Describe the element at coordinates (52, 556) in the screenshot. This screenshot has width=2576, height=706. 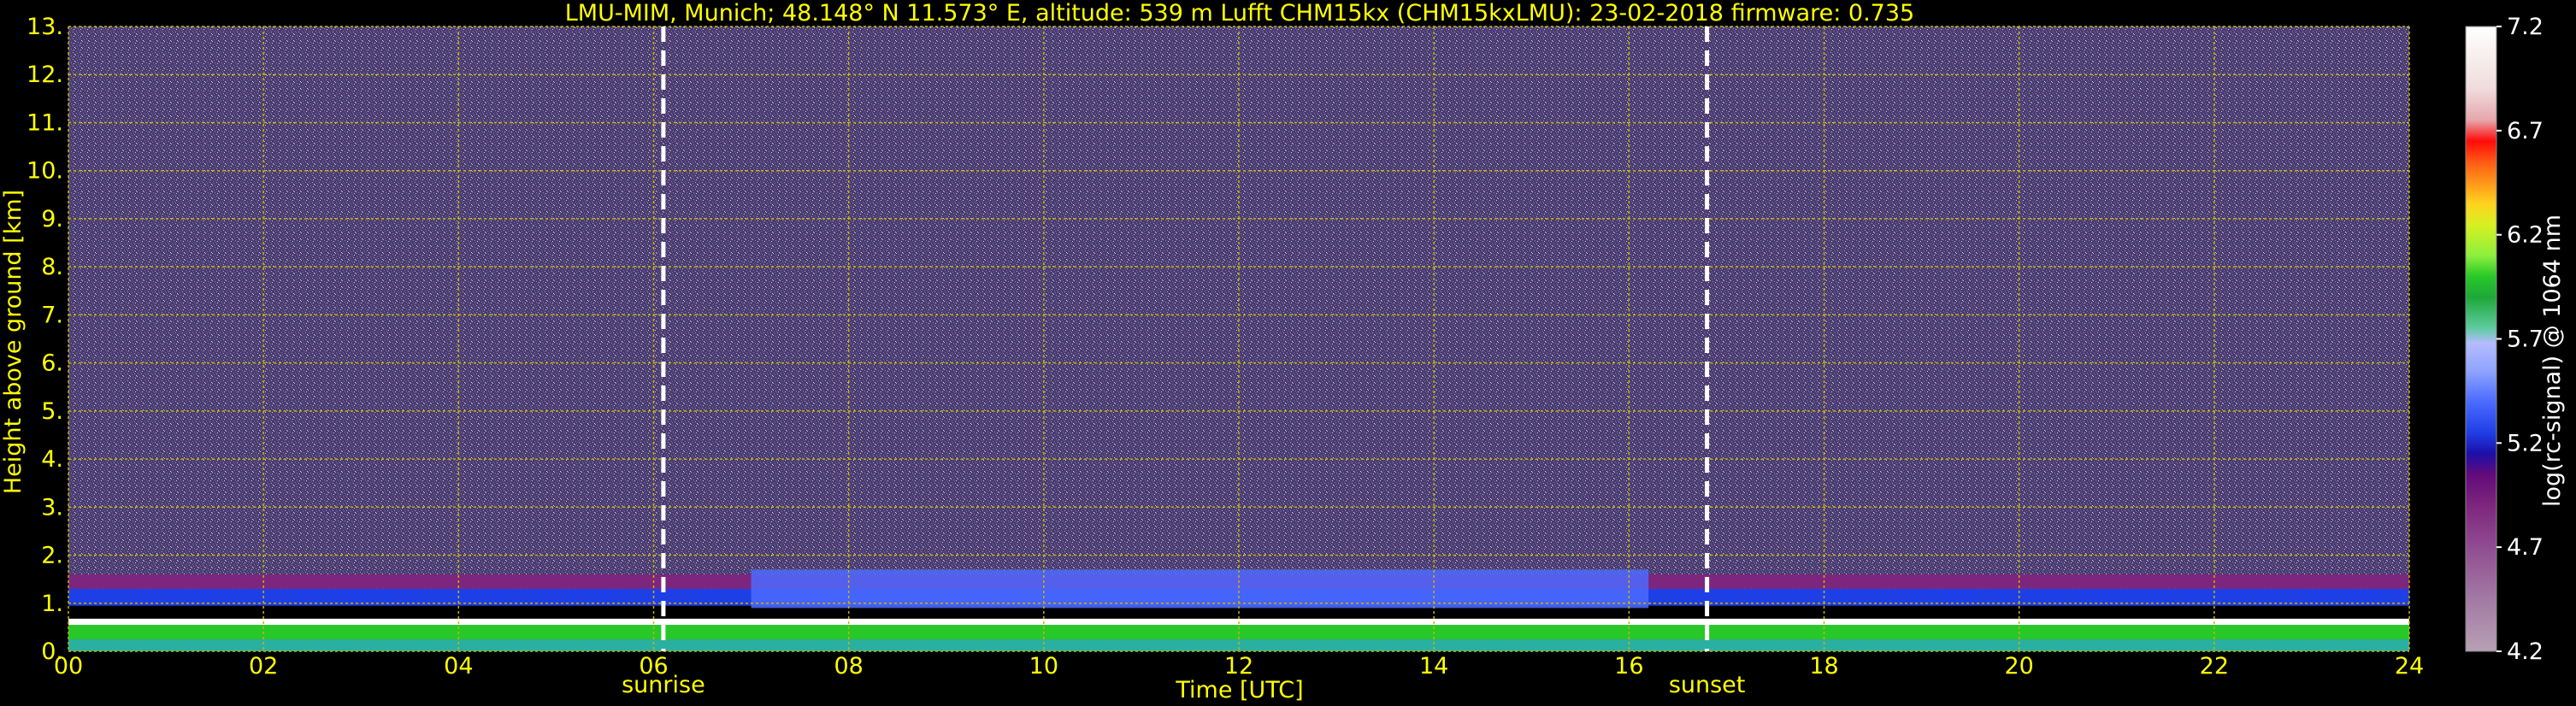
I see `y-tick-label: 2.` at that location.